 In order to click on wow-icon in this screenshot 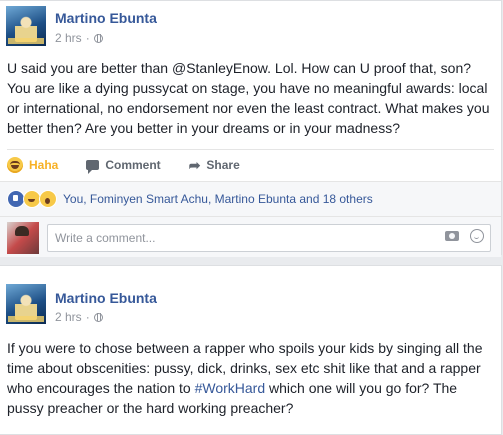, I will do `click(48, 199)`.